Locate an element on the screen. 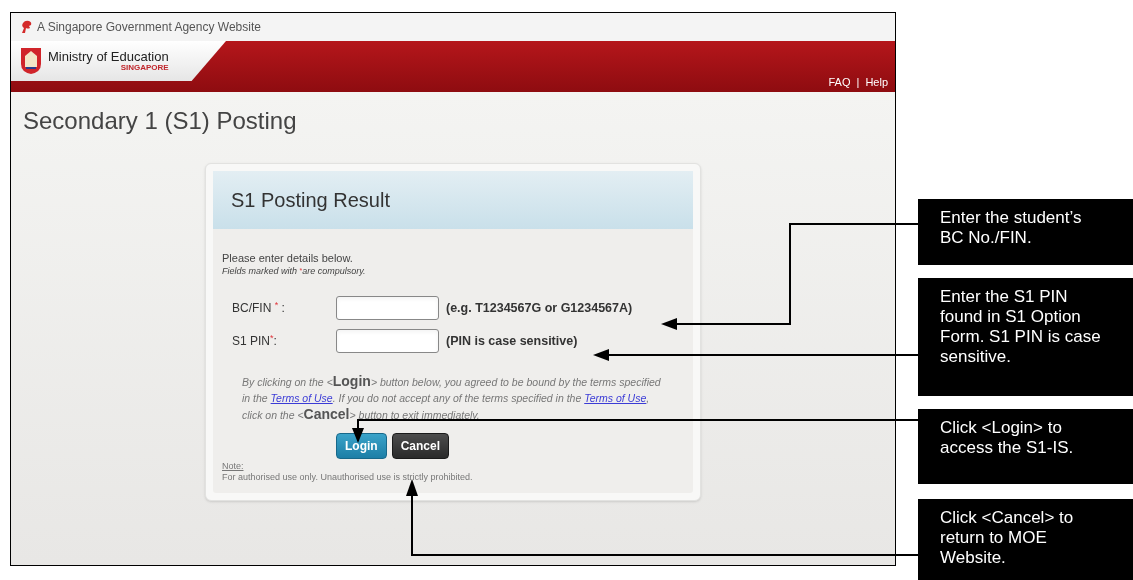 This screenshot has width=1133, height=580. field-hint: (PIN is case sensitive) is located at coordinates (512, 341).